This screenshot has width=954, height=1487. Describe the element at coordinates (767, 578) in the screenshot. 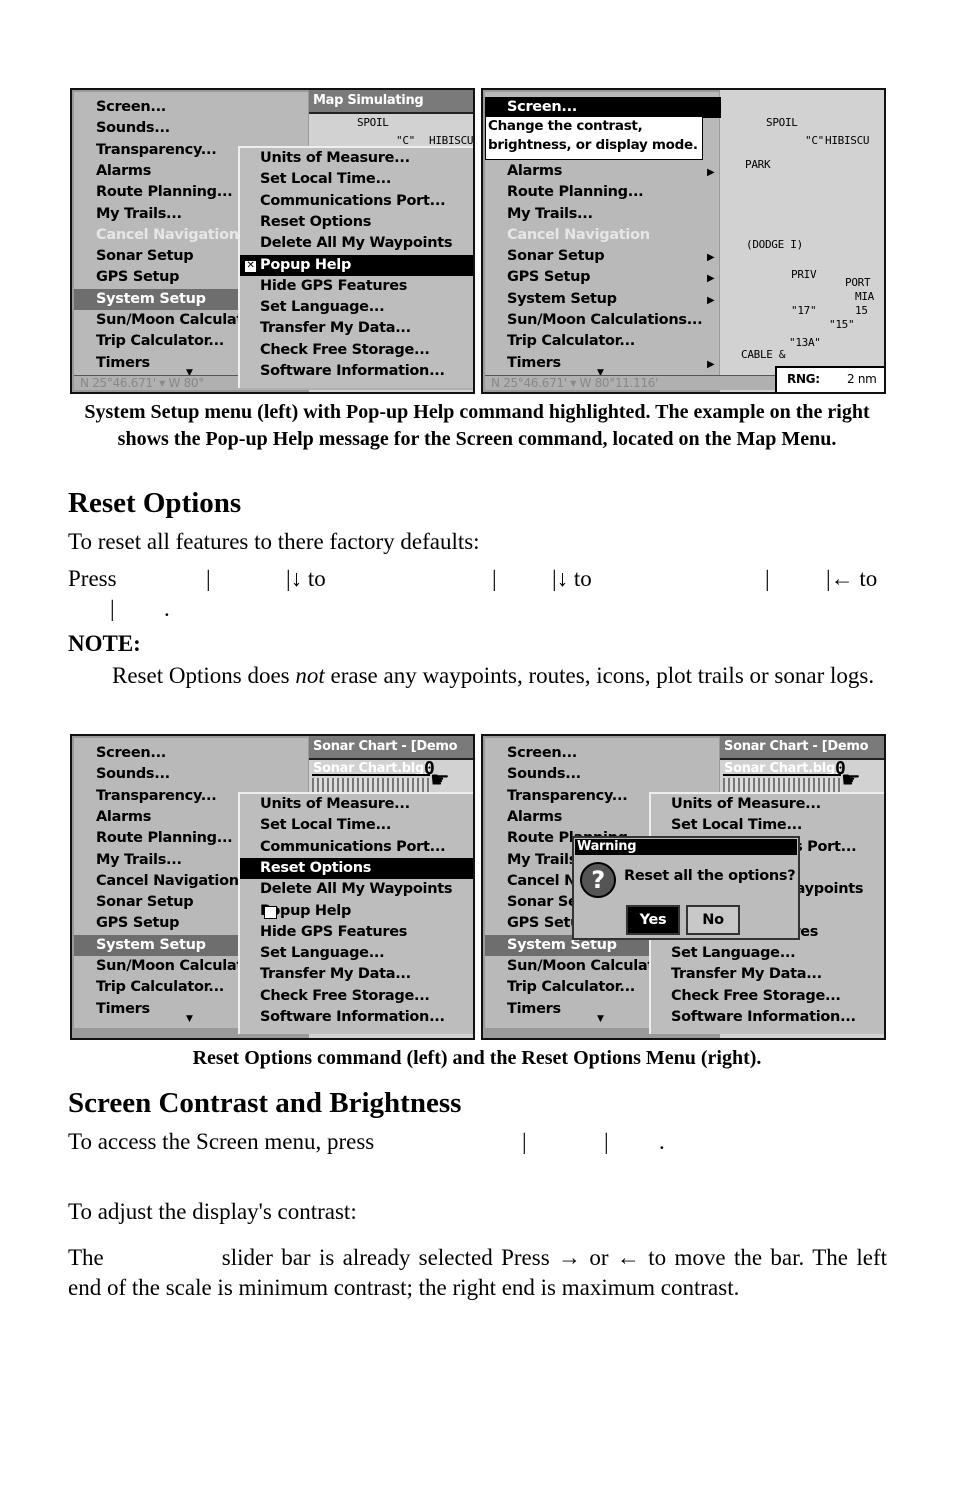

I see `reset-sep-3: |` at that location.